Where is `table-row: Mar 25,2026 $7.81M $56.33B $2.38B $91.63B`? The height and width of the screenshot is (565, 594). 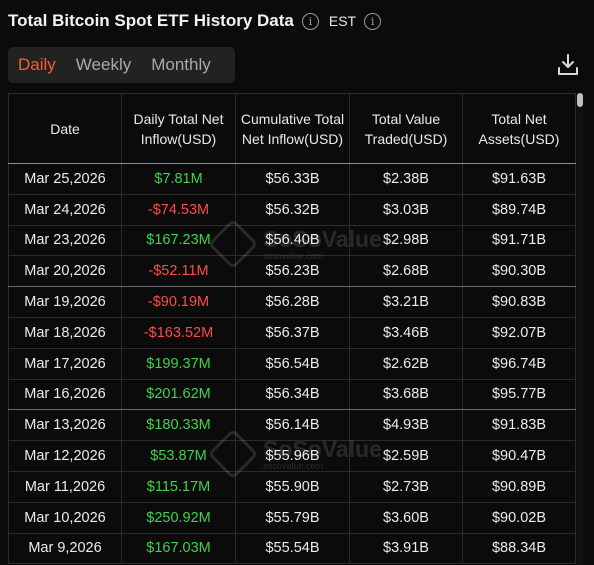 table-row: Mar 25,2026 $7.81M $56.33B $2.38B $91.63B is located at coordinates (292, 179).